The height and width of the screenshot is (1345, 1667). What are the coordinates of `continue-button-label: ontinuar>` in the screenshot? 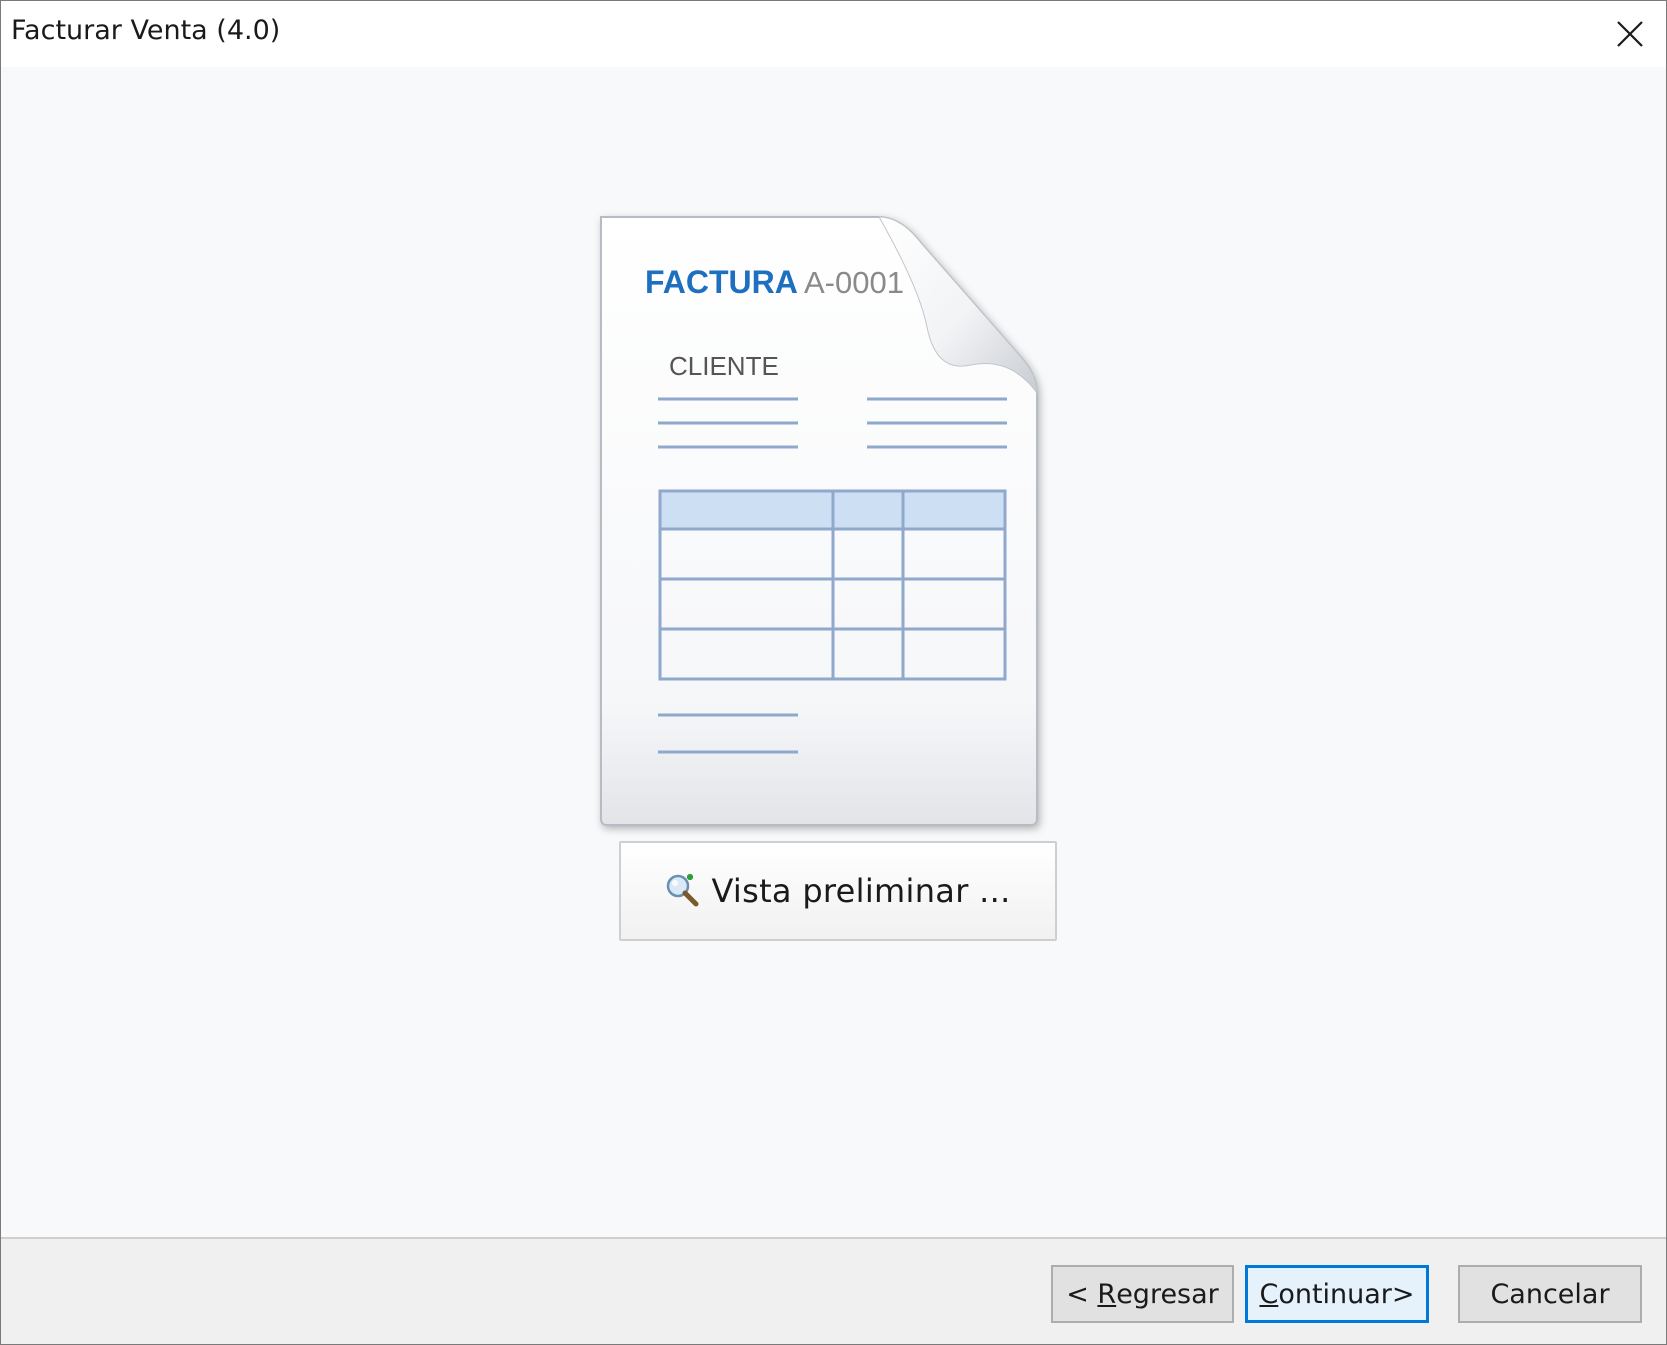 It's located at (1346, 1294).